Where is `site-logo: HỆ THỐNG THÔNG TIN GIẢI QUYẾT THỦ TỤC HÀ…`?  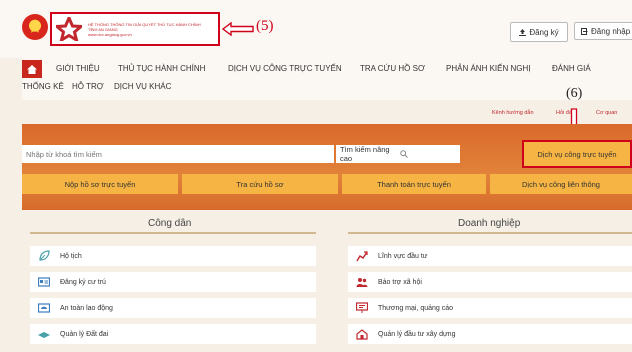 site-logo: HỆ THỐNG THÔNG TIN GIẢI QUYẾT THỦ TỤC HÀ… is located at coordinates (135, 29).